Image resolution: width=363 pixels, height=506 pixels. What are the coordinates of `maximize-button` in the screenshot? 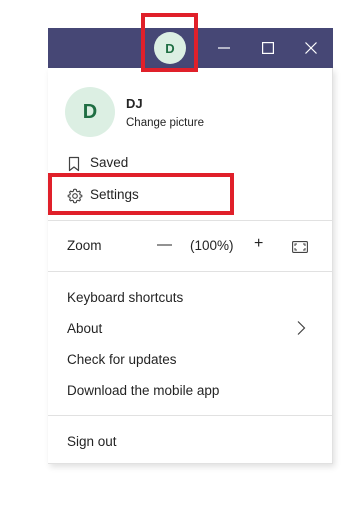 It's located at (268, 48).